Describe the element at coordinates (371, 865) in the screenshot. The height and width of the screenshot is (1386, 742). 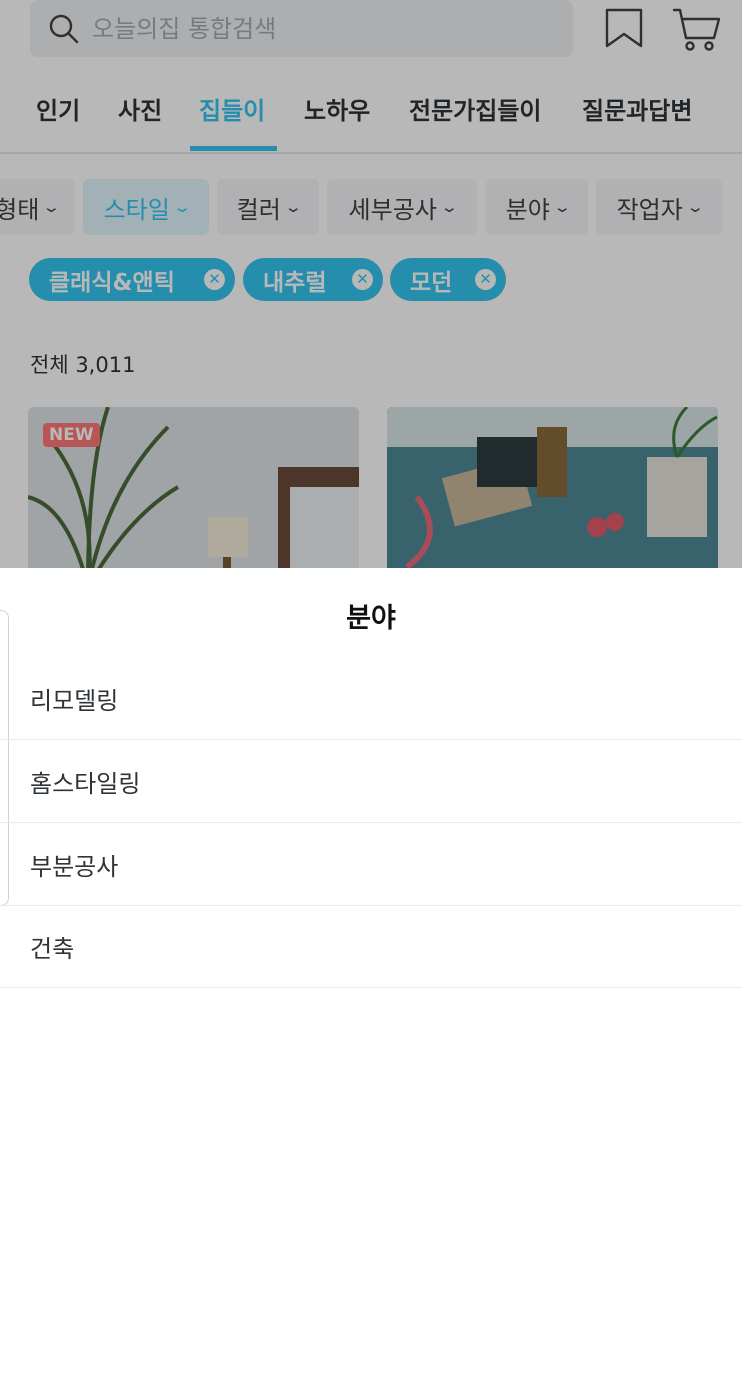
I see `option-partial-construction: 부분공사` at that location.